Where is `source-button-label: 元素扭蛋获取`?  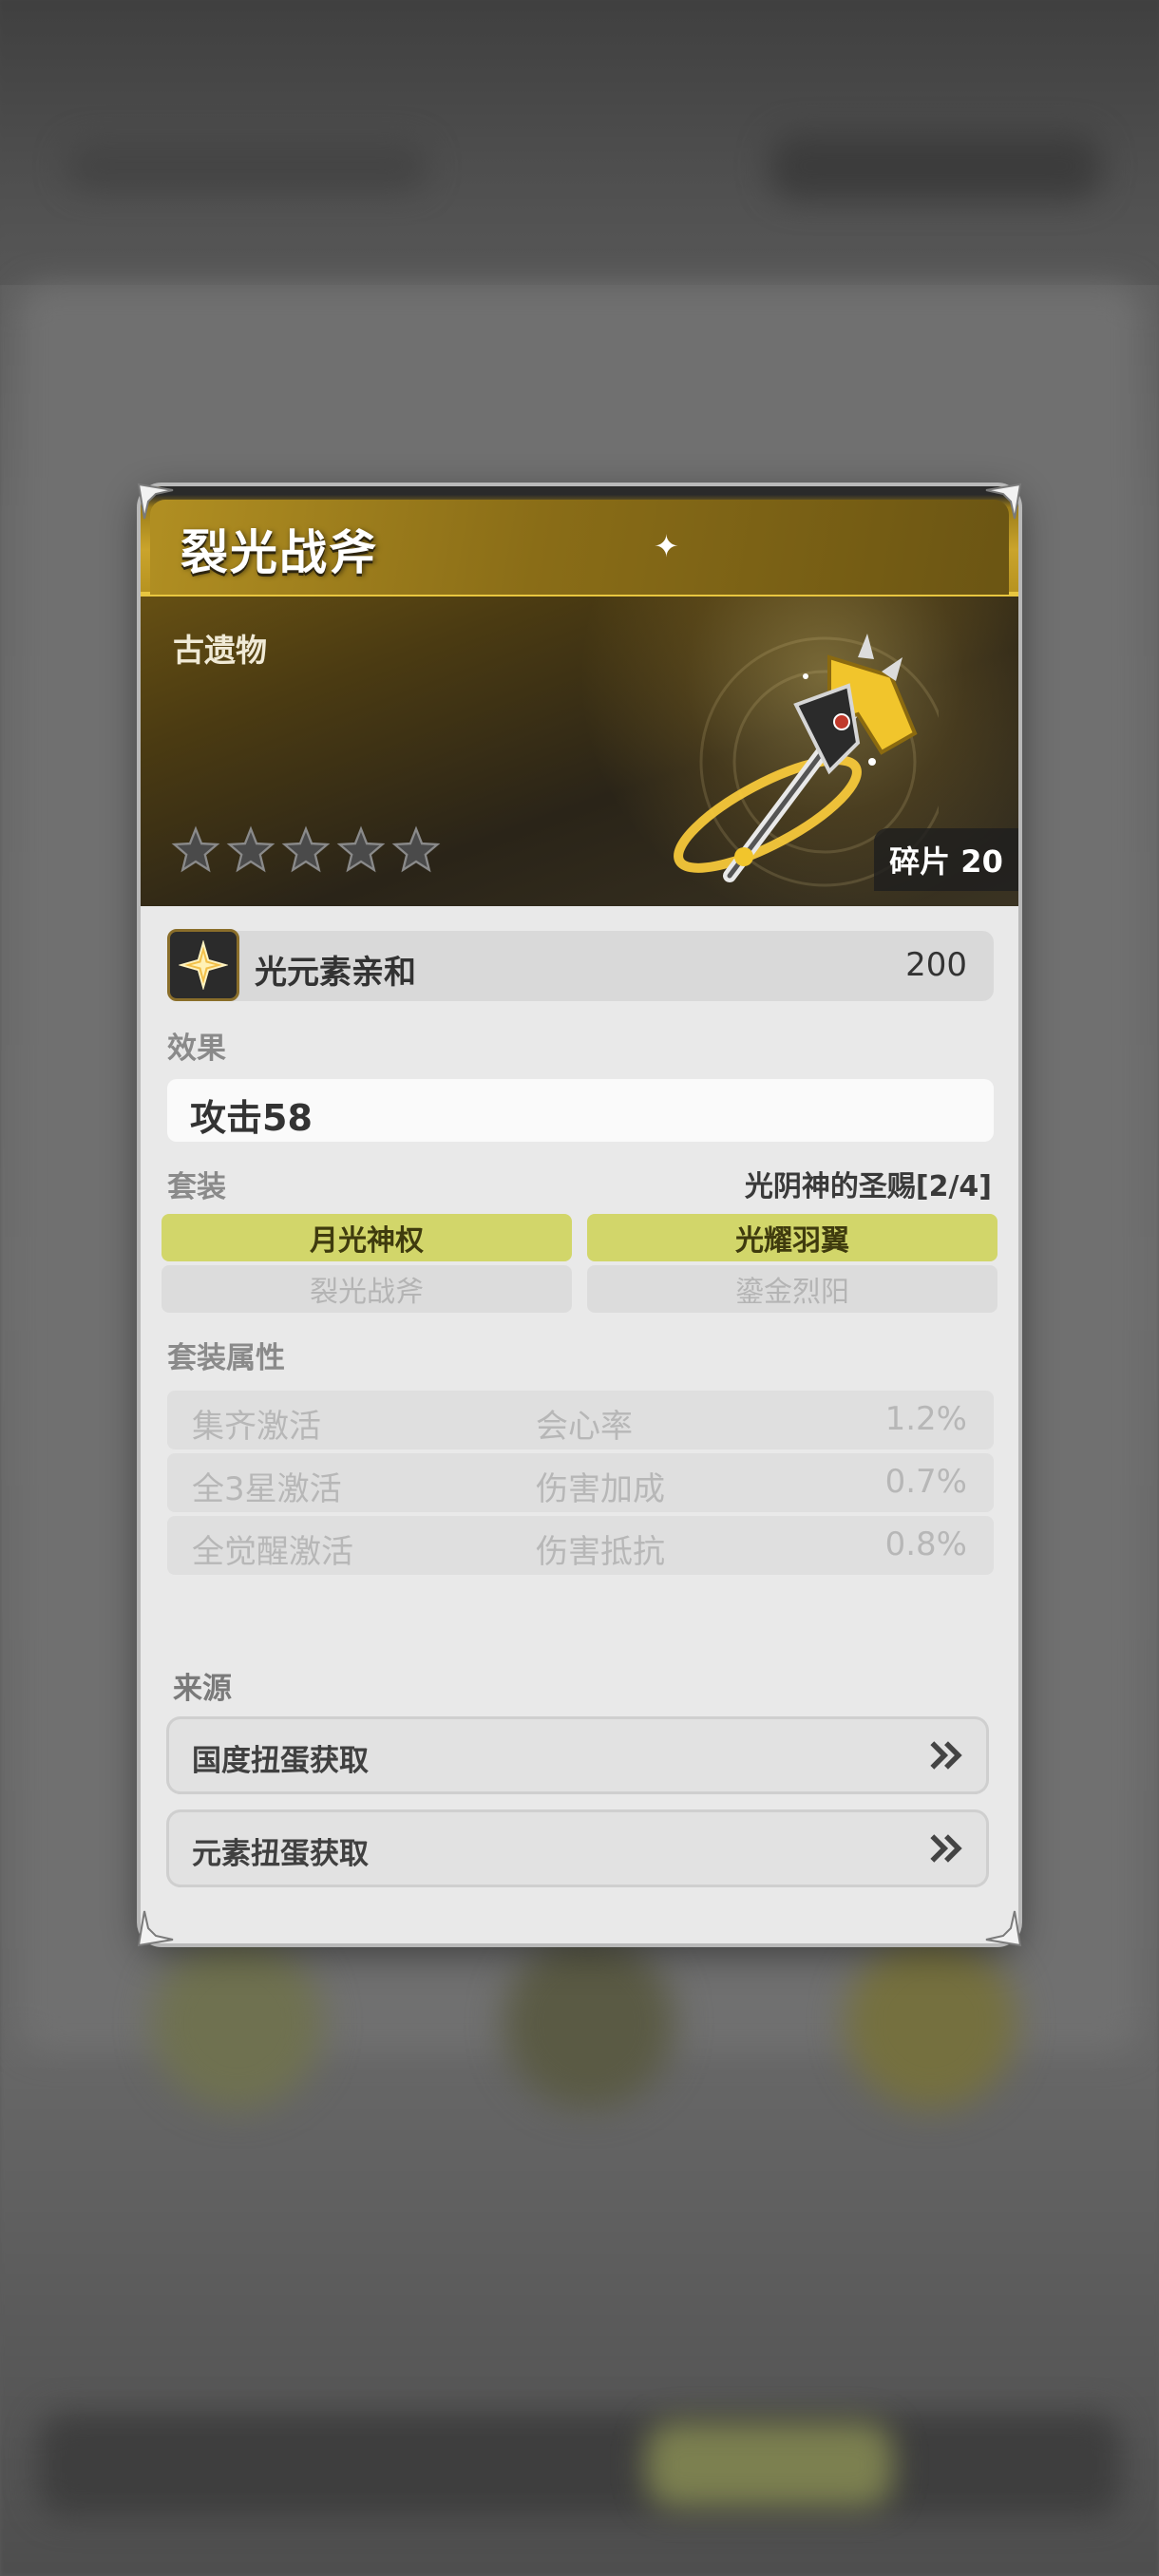
source-button-label: 元素扭蛋获取 is located at coordinates (280, 1854).